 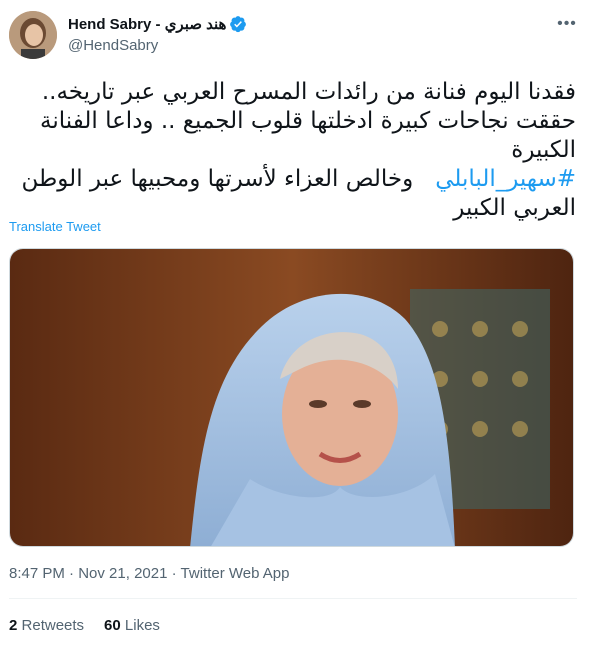 I want to click on likes-stat: 60 Likes, so click(x=132, y=625).